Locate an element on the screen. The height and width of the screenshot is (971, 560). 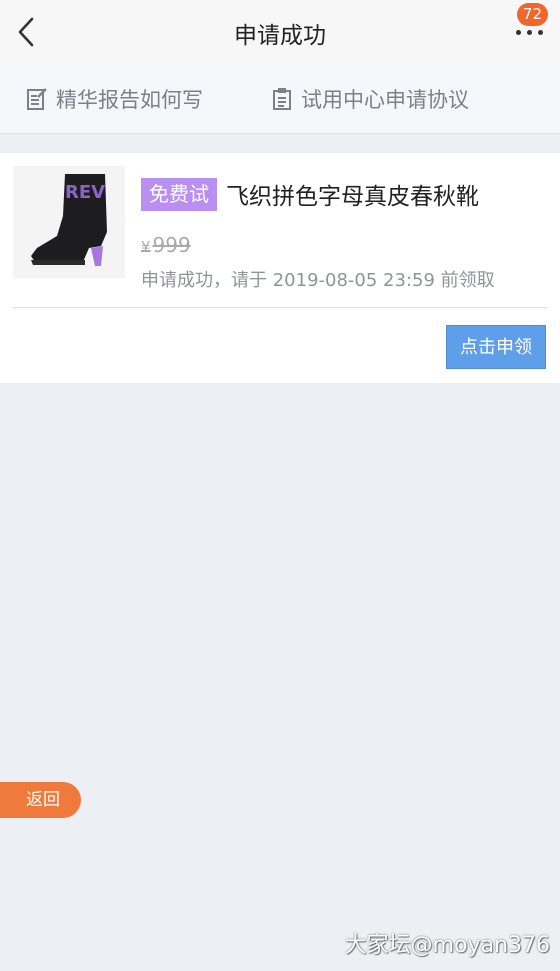
price-value: 999 is located at coordinates (171, 245).